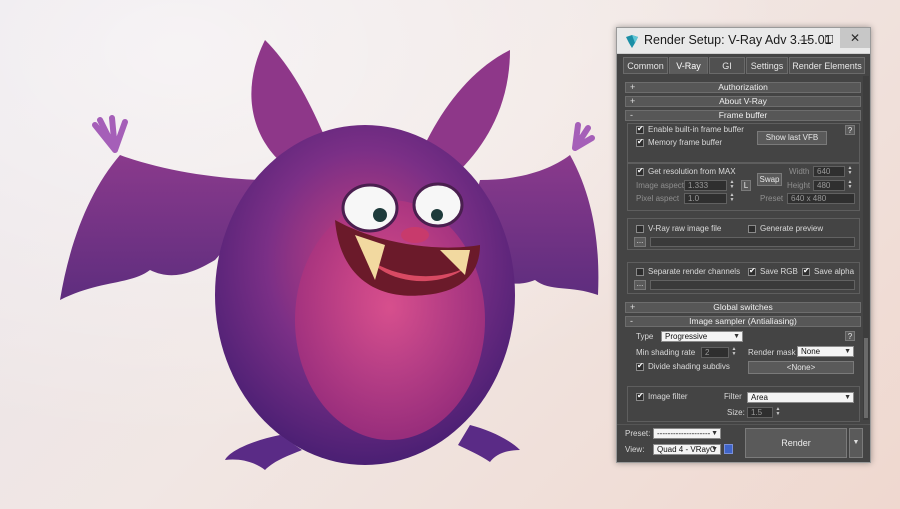  What do you see at coordinates (727, 65) in the screenshot?
I see `tab-gi: GI` at bounding box center [727, 65].